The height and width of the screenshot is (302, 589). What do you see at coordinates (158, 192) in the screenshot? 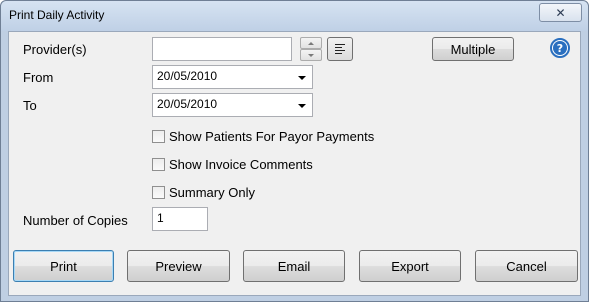
I see `summary-only-checkbox` at bounding box center [158, 192].